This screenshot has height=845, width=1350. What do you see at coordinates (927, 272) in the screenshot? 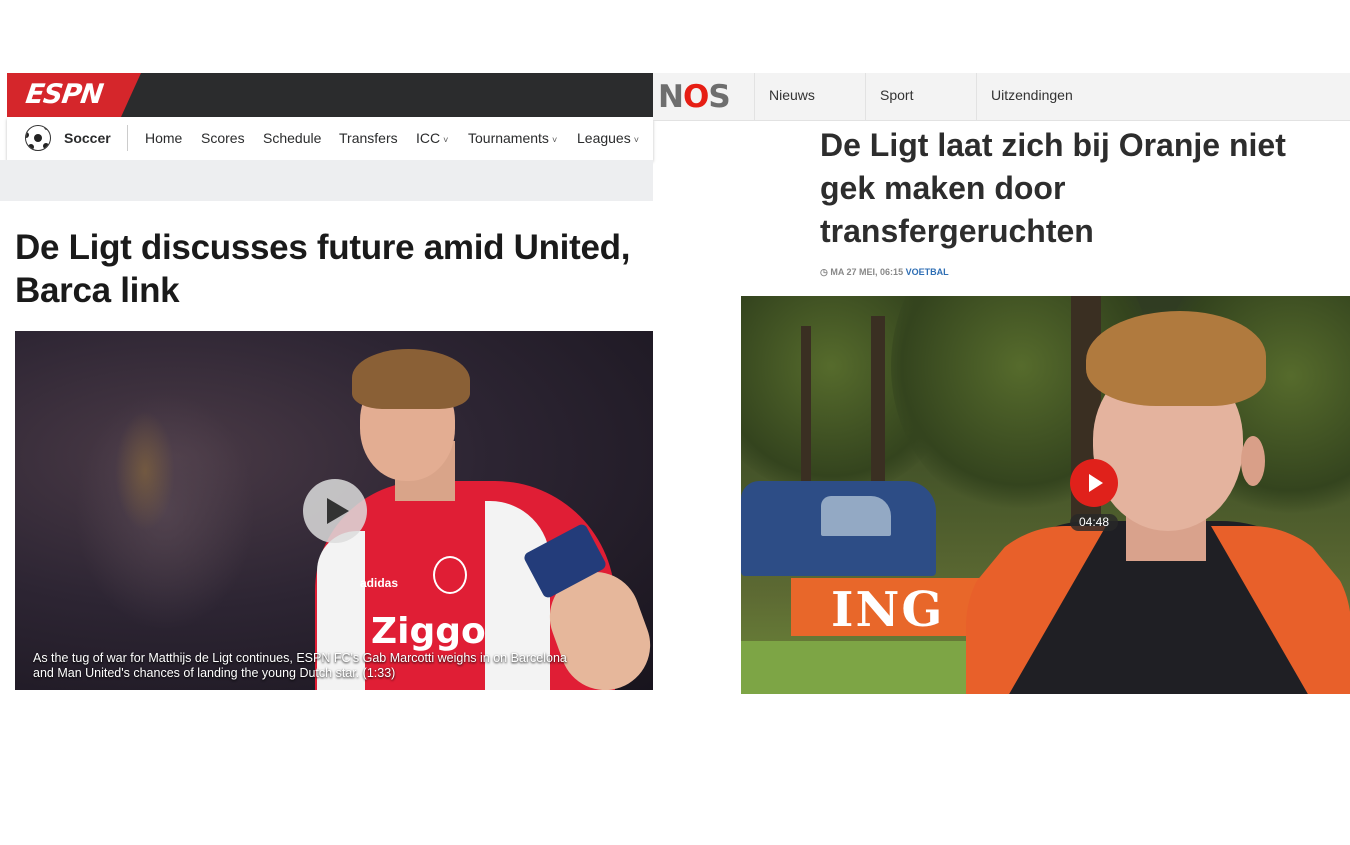
I see `category-link: VOETBAL` at bounding box center [927, 272].